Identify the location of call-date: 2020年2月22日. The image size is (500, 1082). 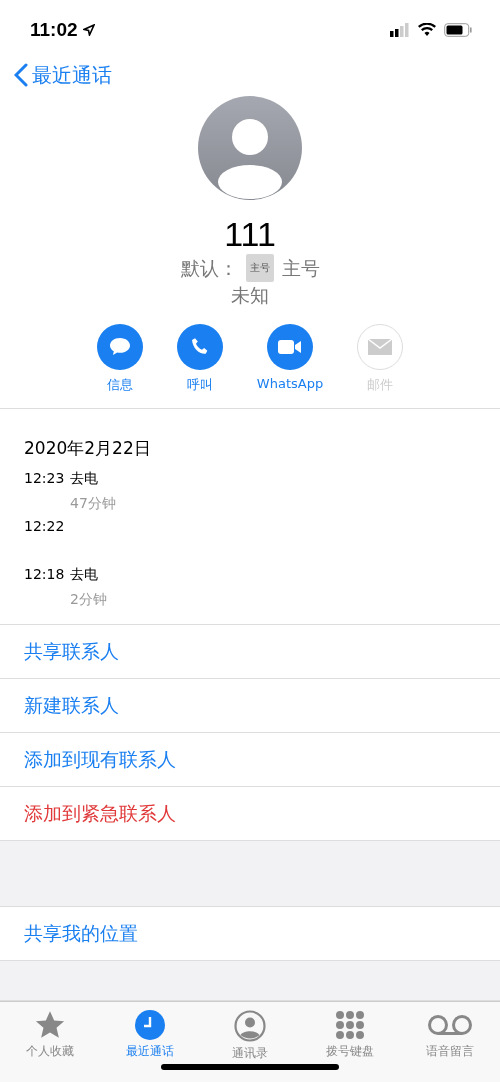
(88, 448).